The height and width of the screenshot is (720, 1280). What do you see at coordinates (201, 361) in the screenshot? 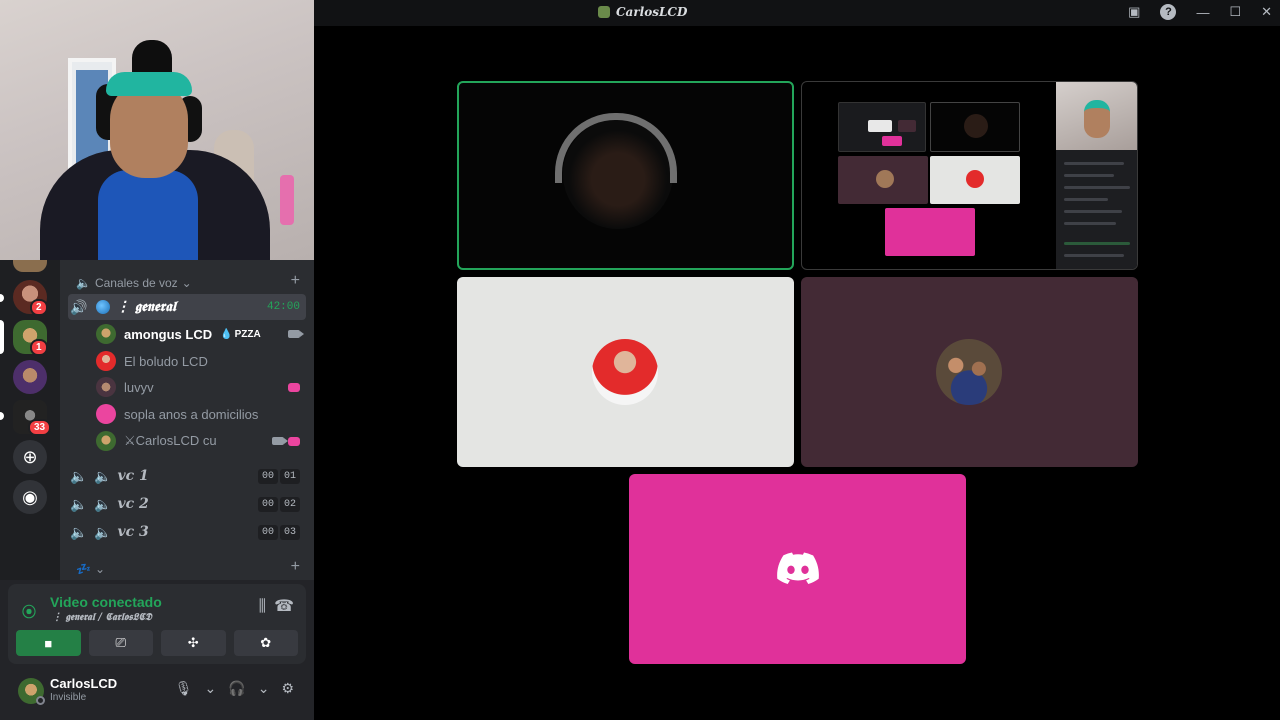
I see `voice-user: El boludo LCD` at bounding box center [201, 361].